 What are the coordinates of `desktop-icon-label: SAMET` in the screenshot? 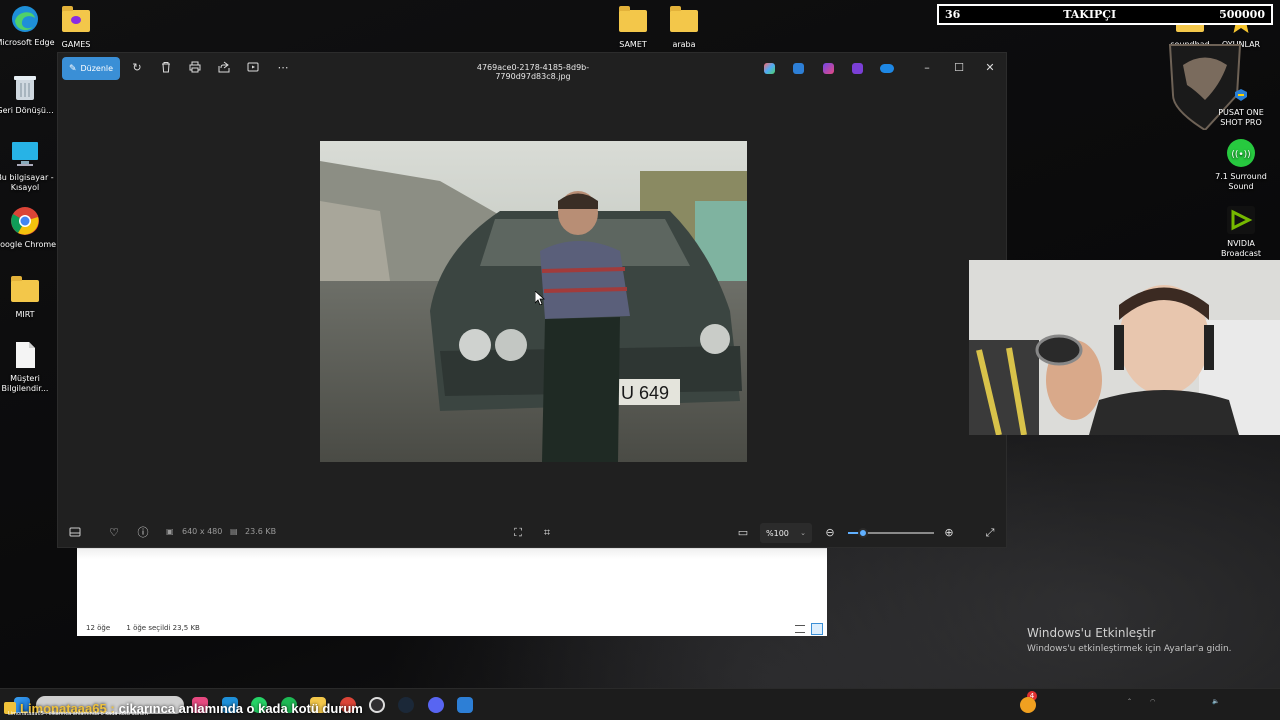 It's located at (633, 44).